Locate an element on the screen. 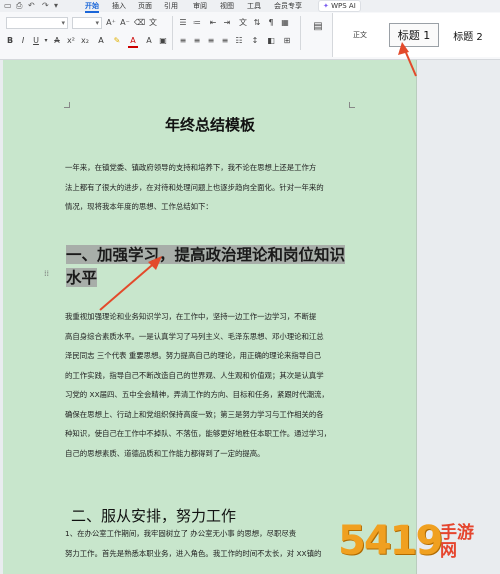 This screenshot has width=500, height=574. distribute-icon: ☷ is located at coordinates (239, 41).